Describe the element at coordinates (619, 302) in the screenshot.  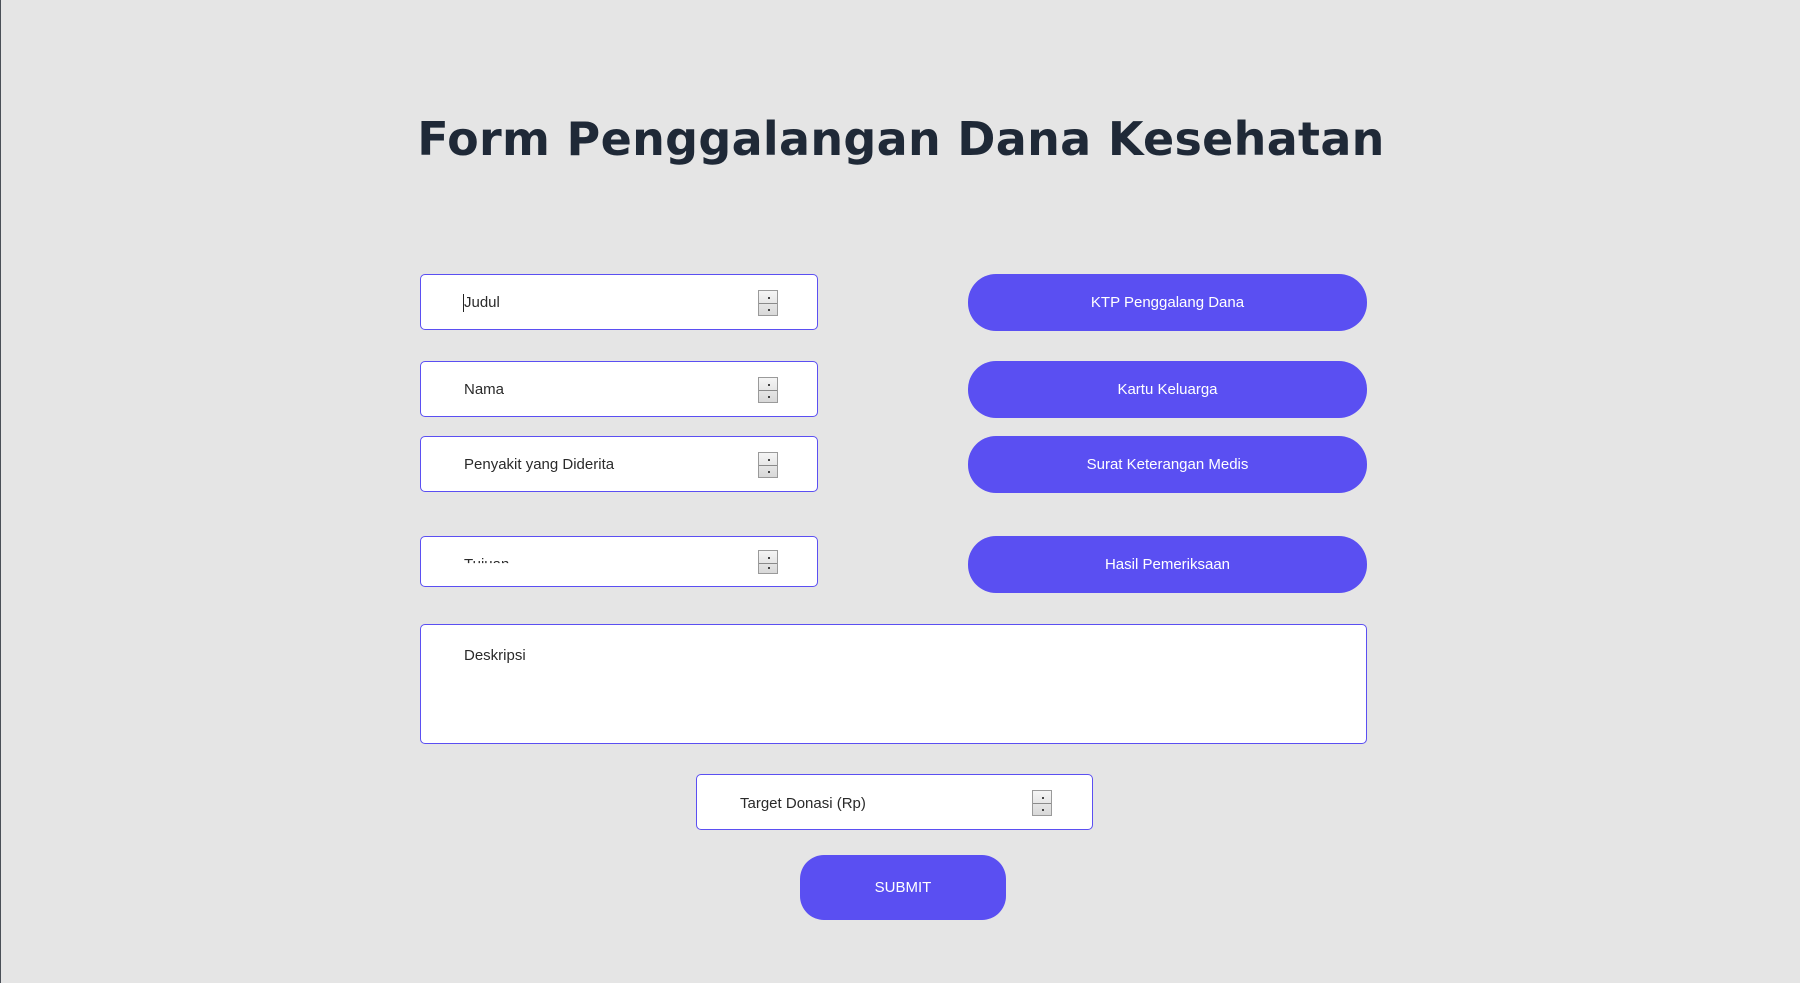
I see `judul-field: Judul` at that location.